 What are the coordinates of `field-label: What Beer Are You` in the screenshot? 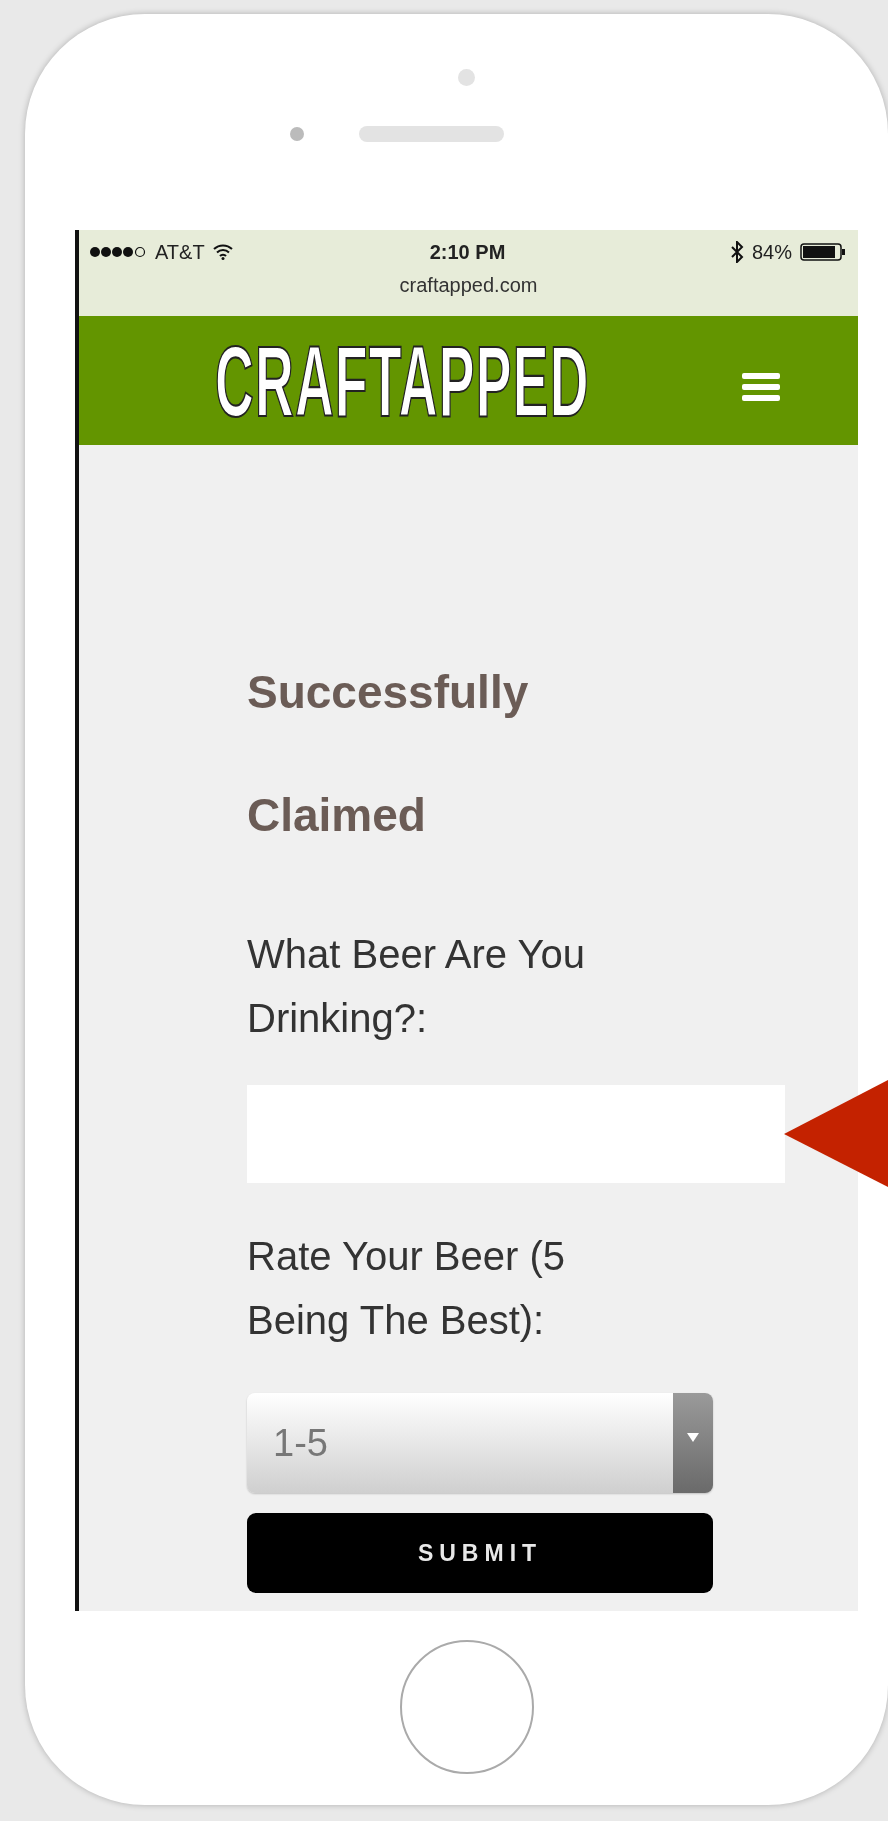 It's located at (416, 954).